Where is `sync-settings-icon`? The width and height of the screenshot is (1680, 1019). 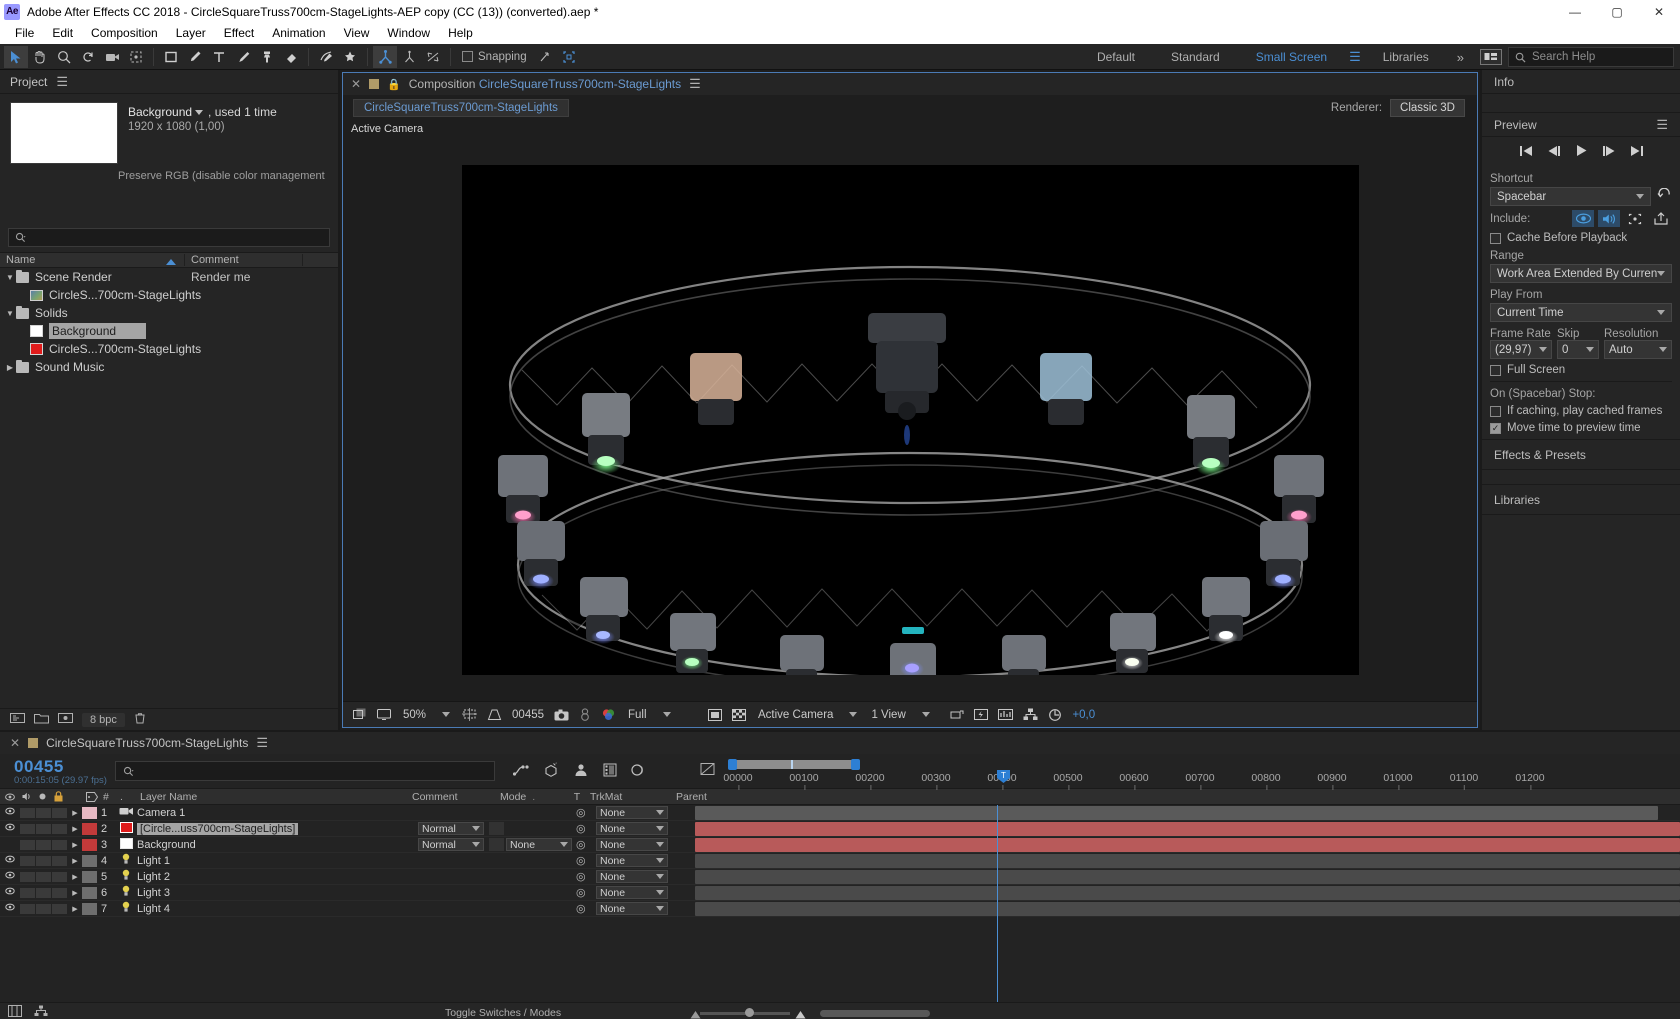 sync-settings-icon is located at coordinates (1491, 57).